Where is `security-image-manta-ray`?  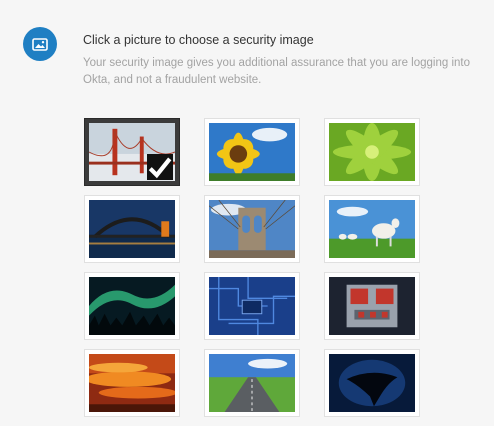 security-image-manta-ray is located at coordinates (372, 383).